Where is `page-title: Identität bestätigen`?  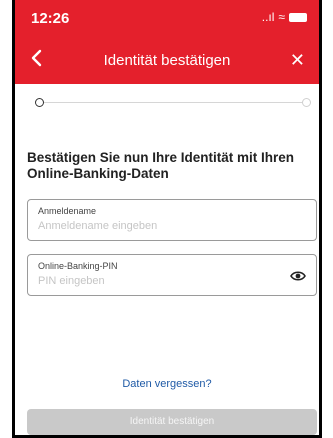
page-title: Identität bestätigen is located at coordinates (167, 60).